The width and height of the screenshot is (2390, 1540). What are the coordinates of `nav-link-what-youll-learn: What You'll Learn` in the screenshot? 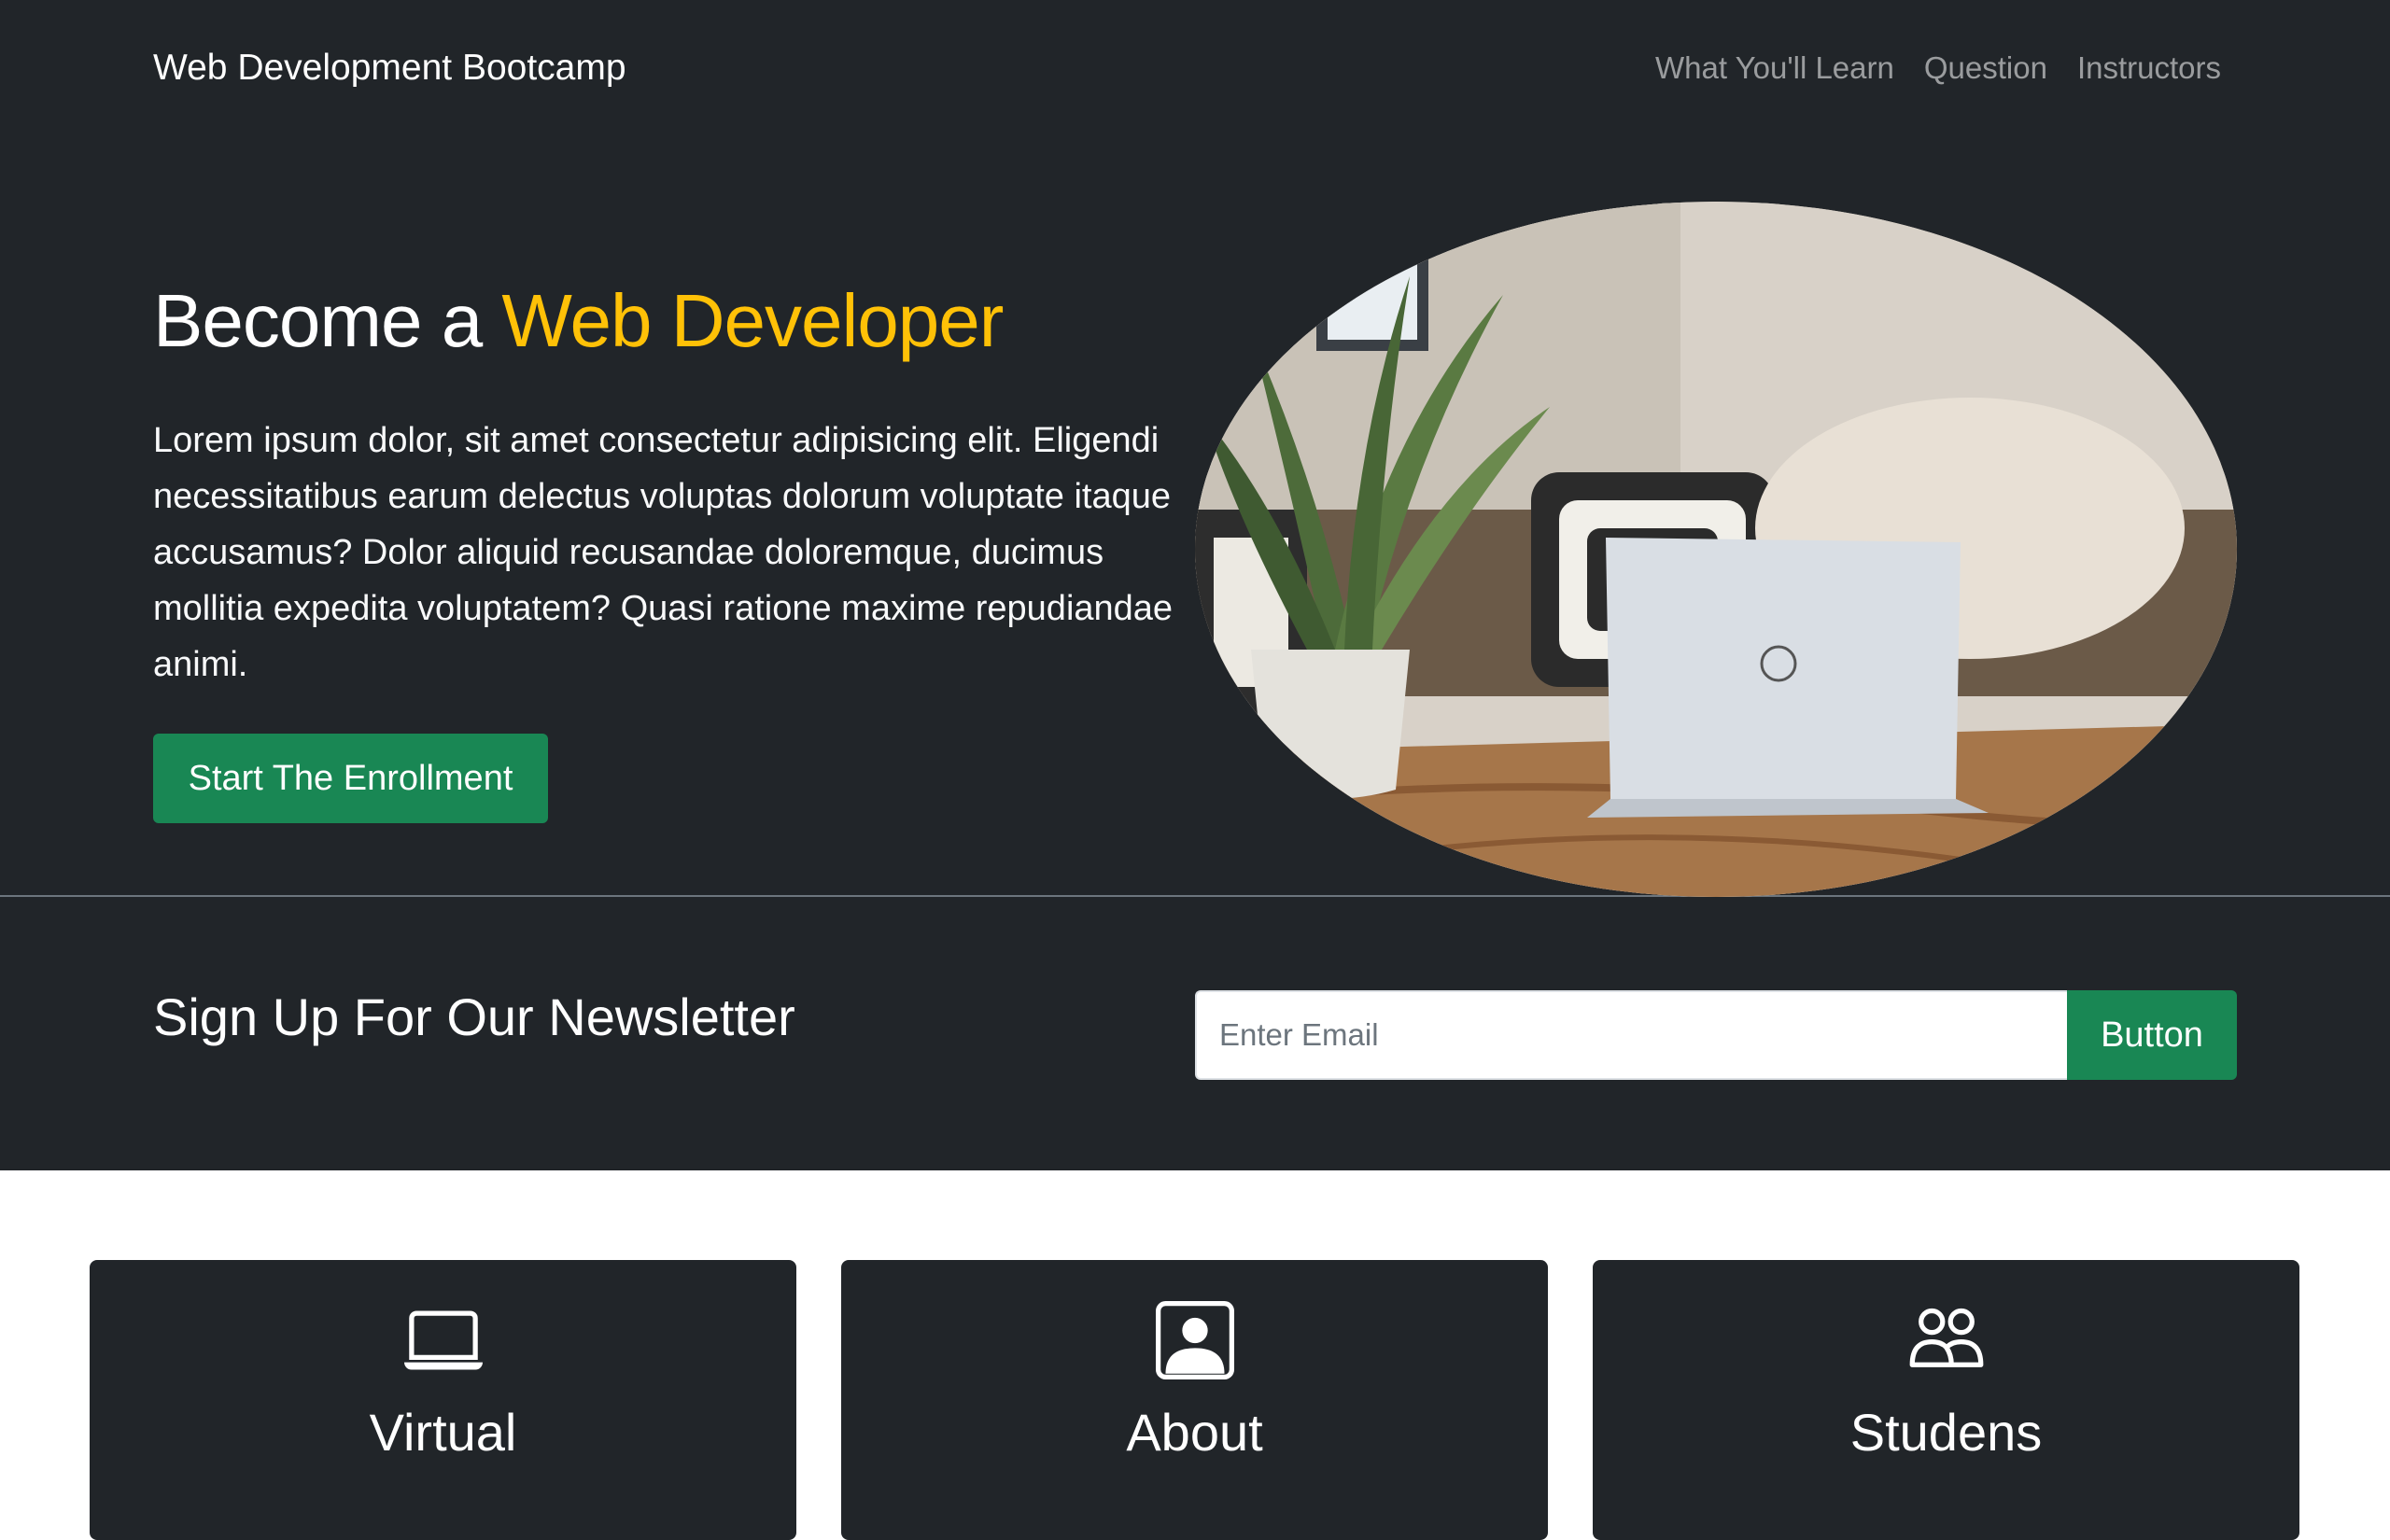 It's located at (1774, 68).